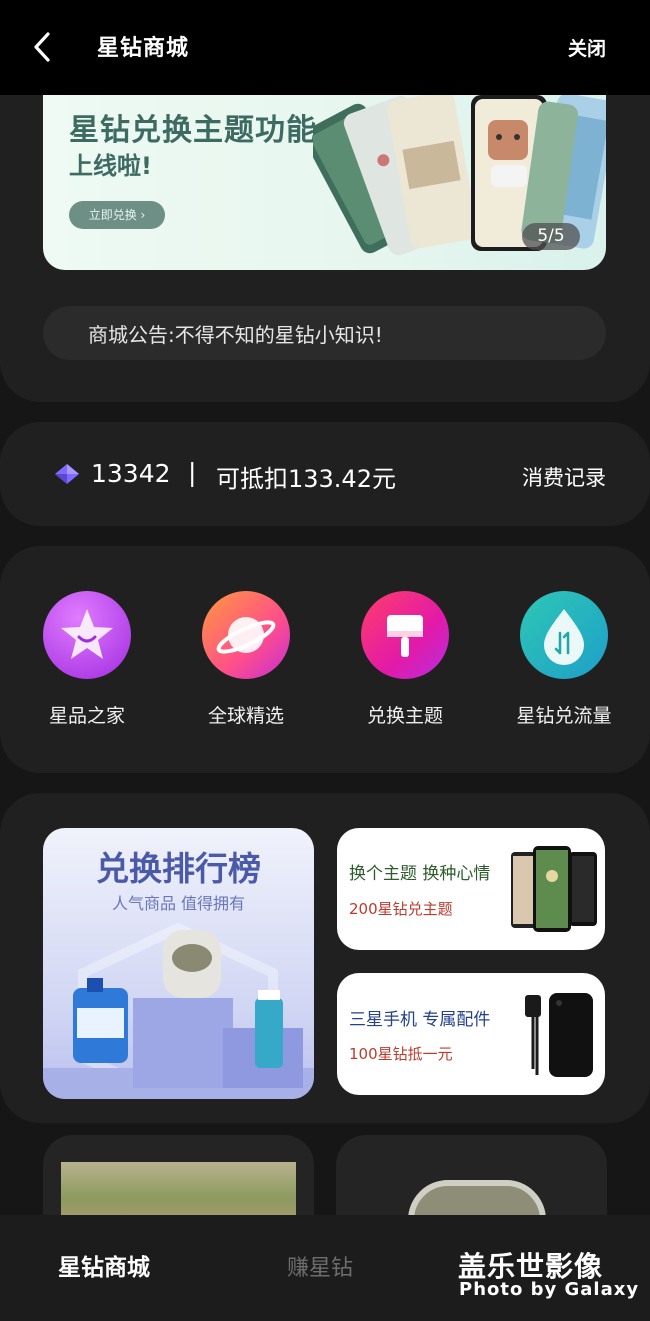 This screenshot has width=650, height=1321. I want to click on top-bar: 星钻商城 关闭, so click(325, 47).